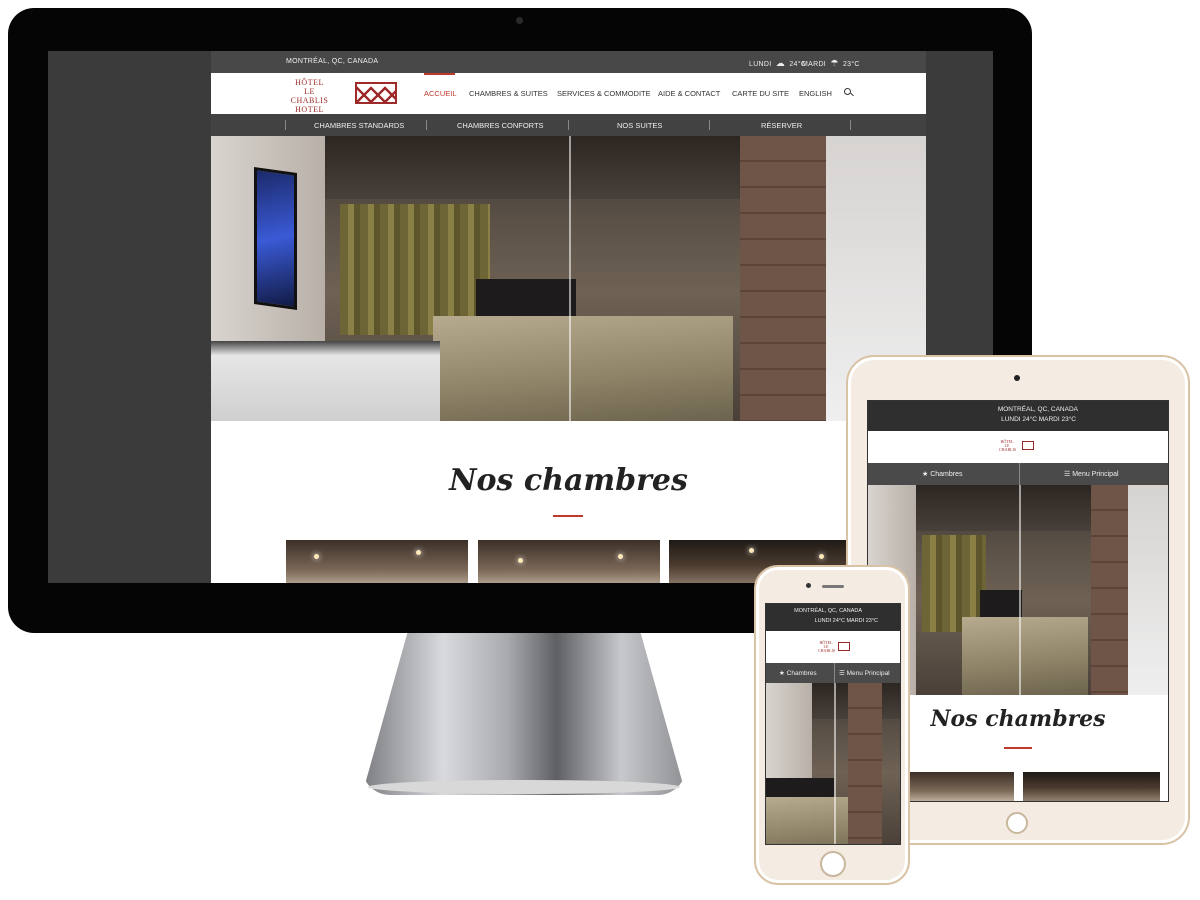  Describe the element at coordinates (851, 64) in the screenshot. I see `weather-temp: 23°C` at that location.